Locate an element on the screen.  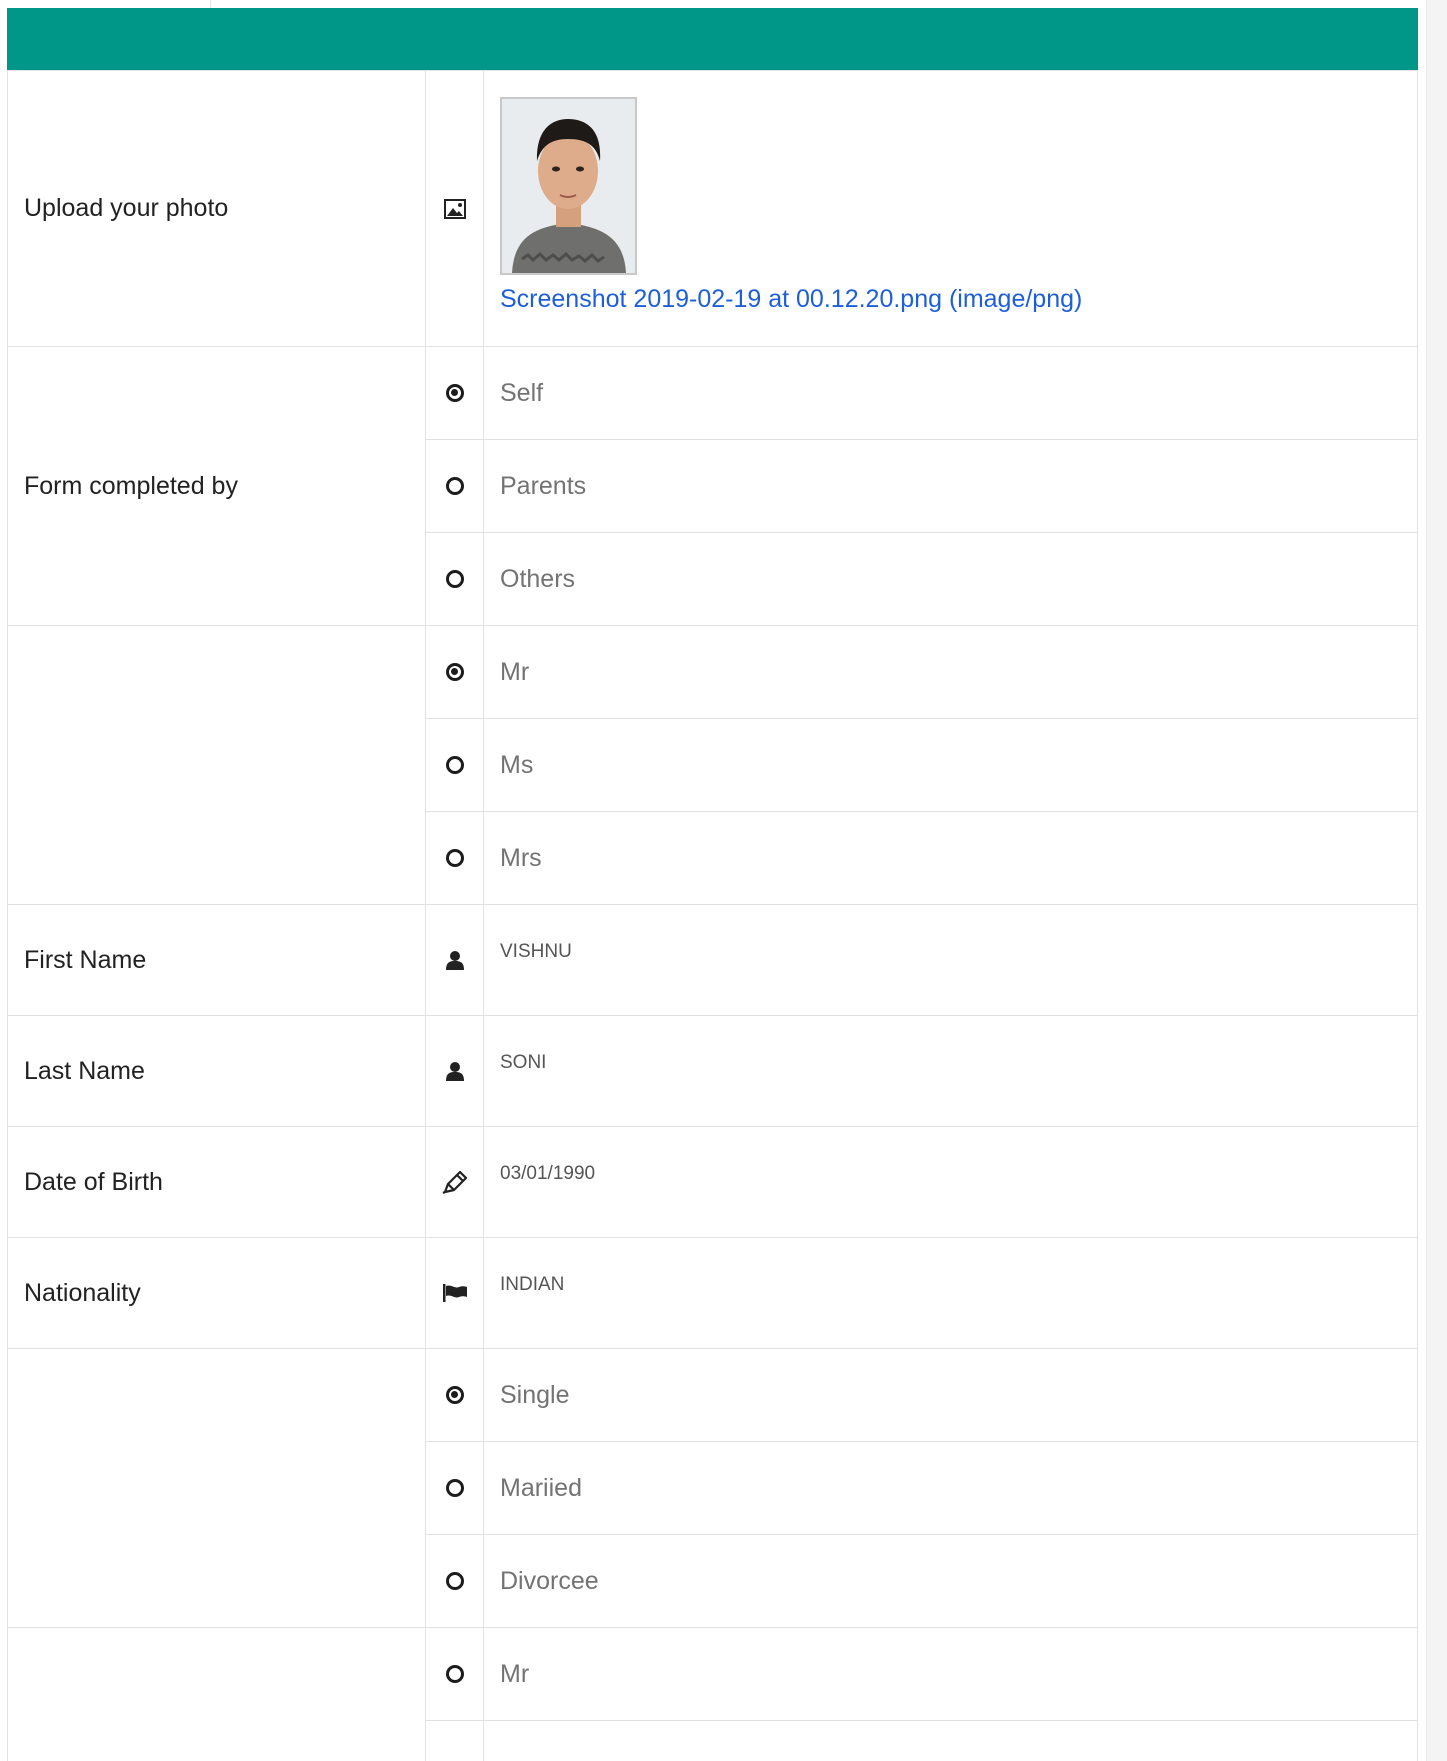
top-divider is located at coordinates (210, 4).